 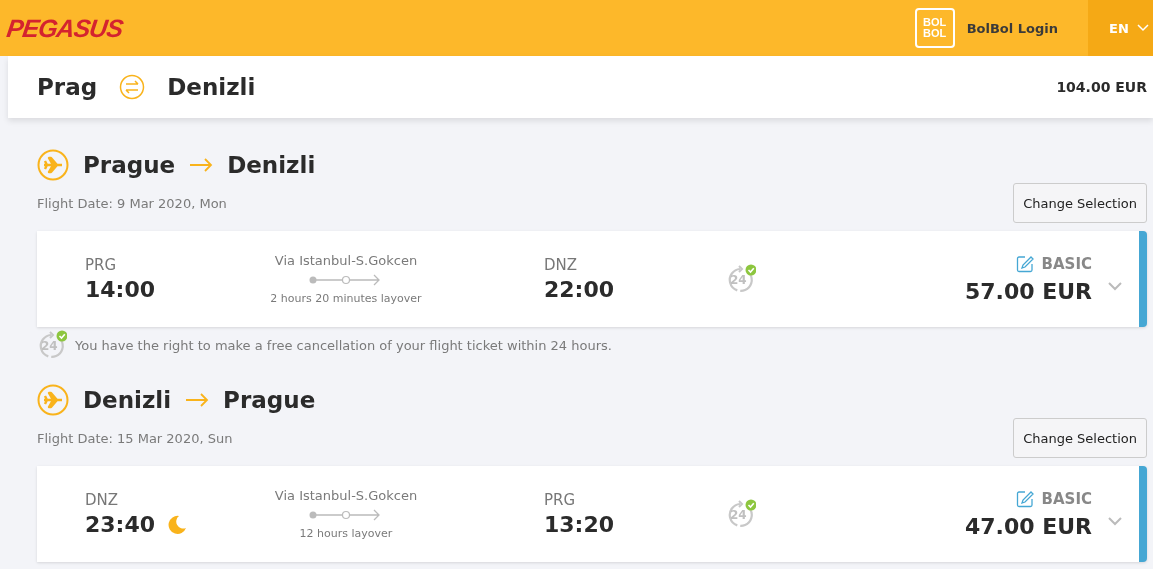 What do you see at coordinates (579, 524) in the screenshot?
I see `arrival-time: 13:20` at bounding box center [579, 524].